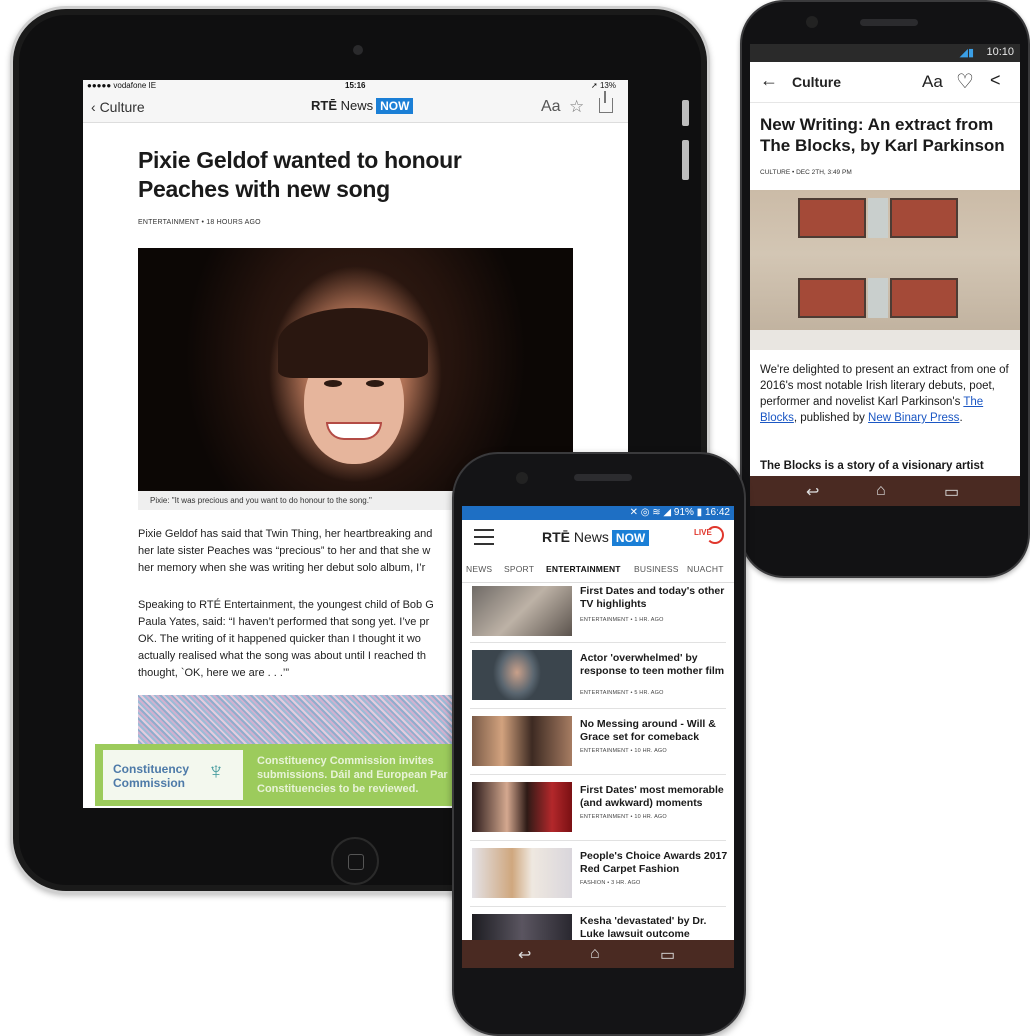  What do you see at coordinates (610, 883) in the screenshot?
I see `item-meta: FASHION • 3 HR. AGO` at bounding box center [610, 883].